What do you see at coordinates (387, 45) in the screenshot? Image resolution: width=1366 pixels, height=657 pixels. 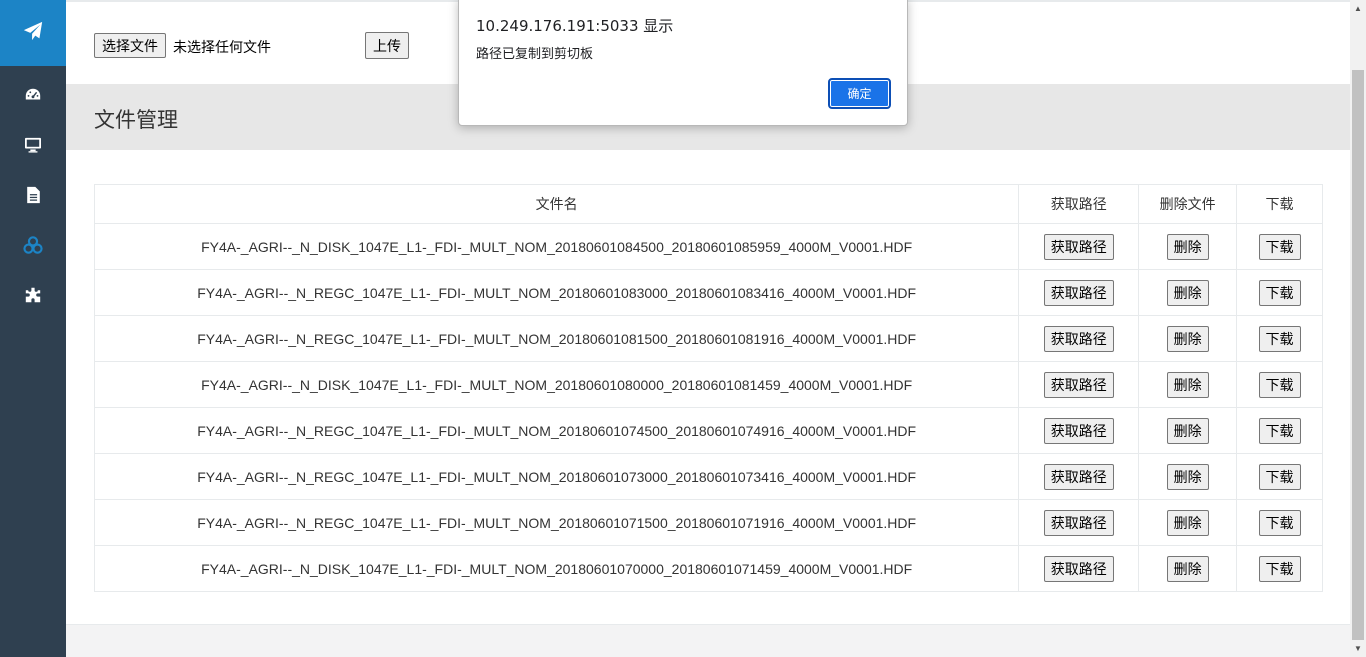 I see `upload-button: 上传` at bounding box center [387, 45].